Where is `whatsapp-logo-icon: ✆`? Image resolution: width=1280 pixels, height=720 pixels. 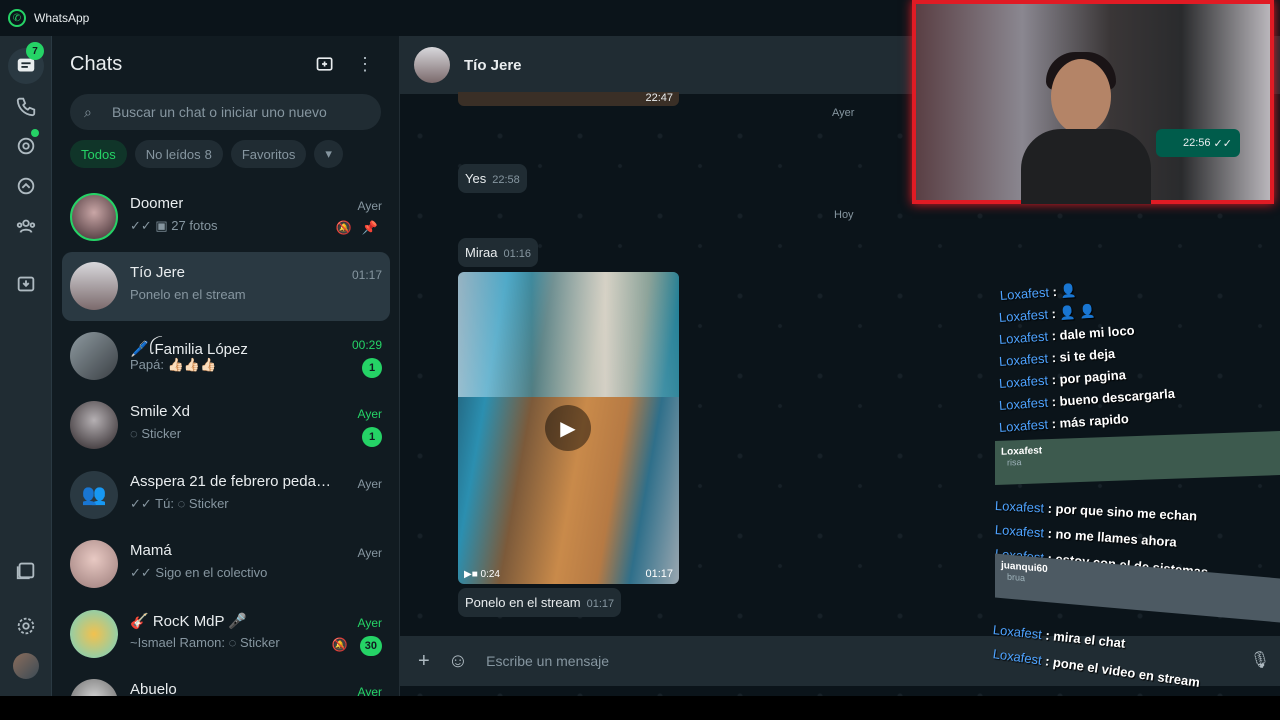
whatsapp-logo-icon: ✆ is located at coordinates (17, 18).